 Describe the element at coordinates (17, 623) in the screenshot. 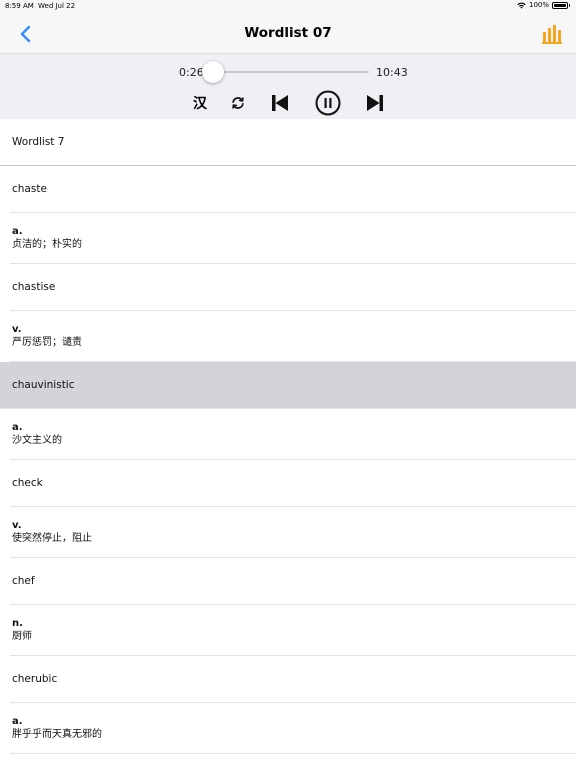

I see `part-of-speech: n.` at that location.